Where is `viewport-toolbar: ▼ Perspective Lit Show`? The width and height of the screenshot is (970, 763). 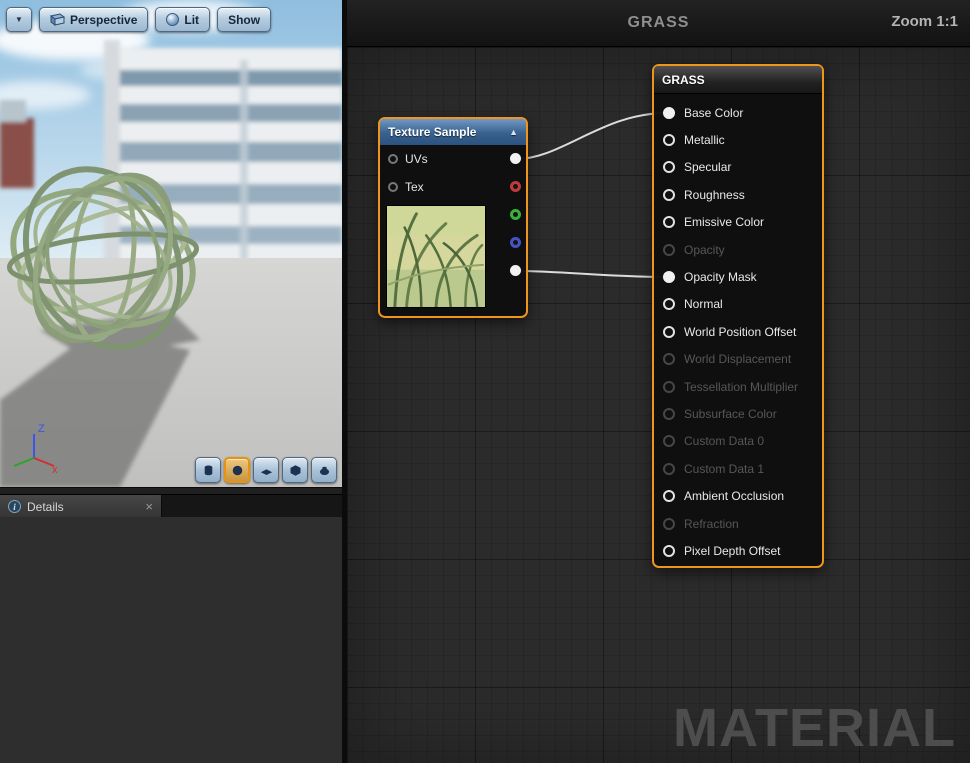 viewport-toolbar: ▼ Perspective Lit Show is located at coordinates (139, 19).